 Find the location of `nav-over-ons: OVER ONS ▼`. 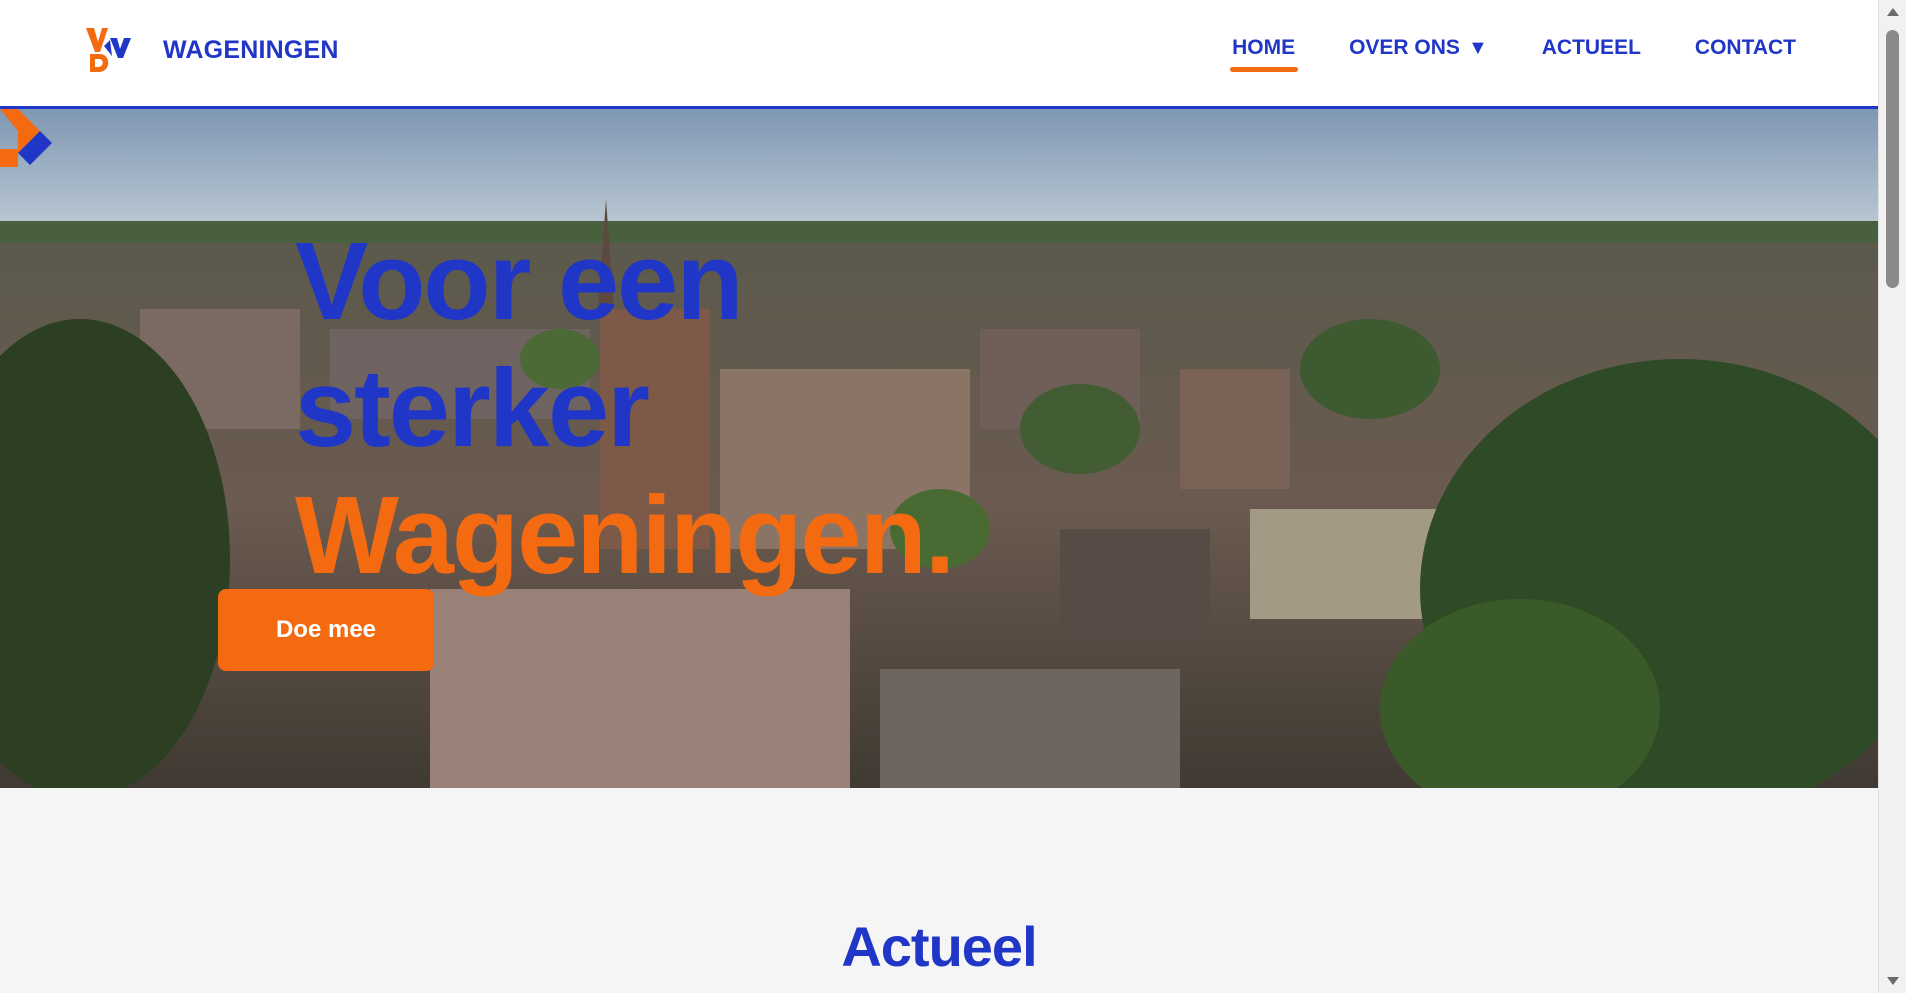

nav-over-ons: OVER ONS ▼ is located at coordinates (1418, 48).